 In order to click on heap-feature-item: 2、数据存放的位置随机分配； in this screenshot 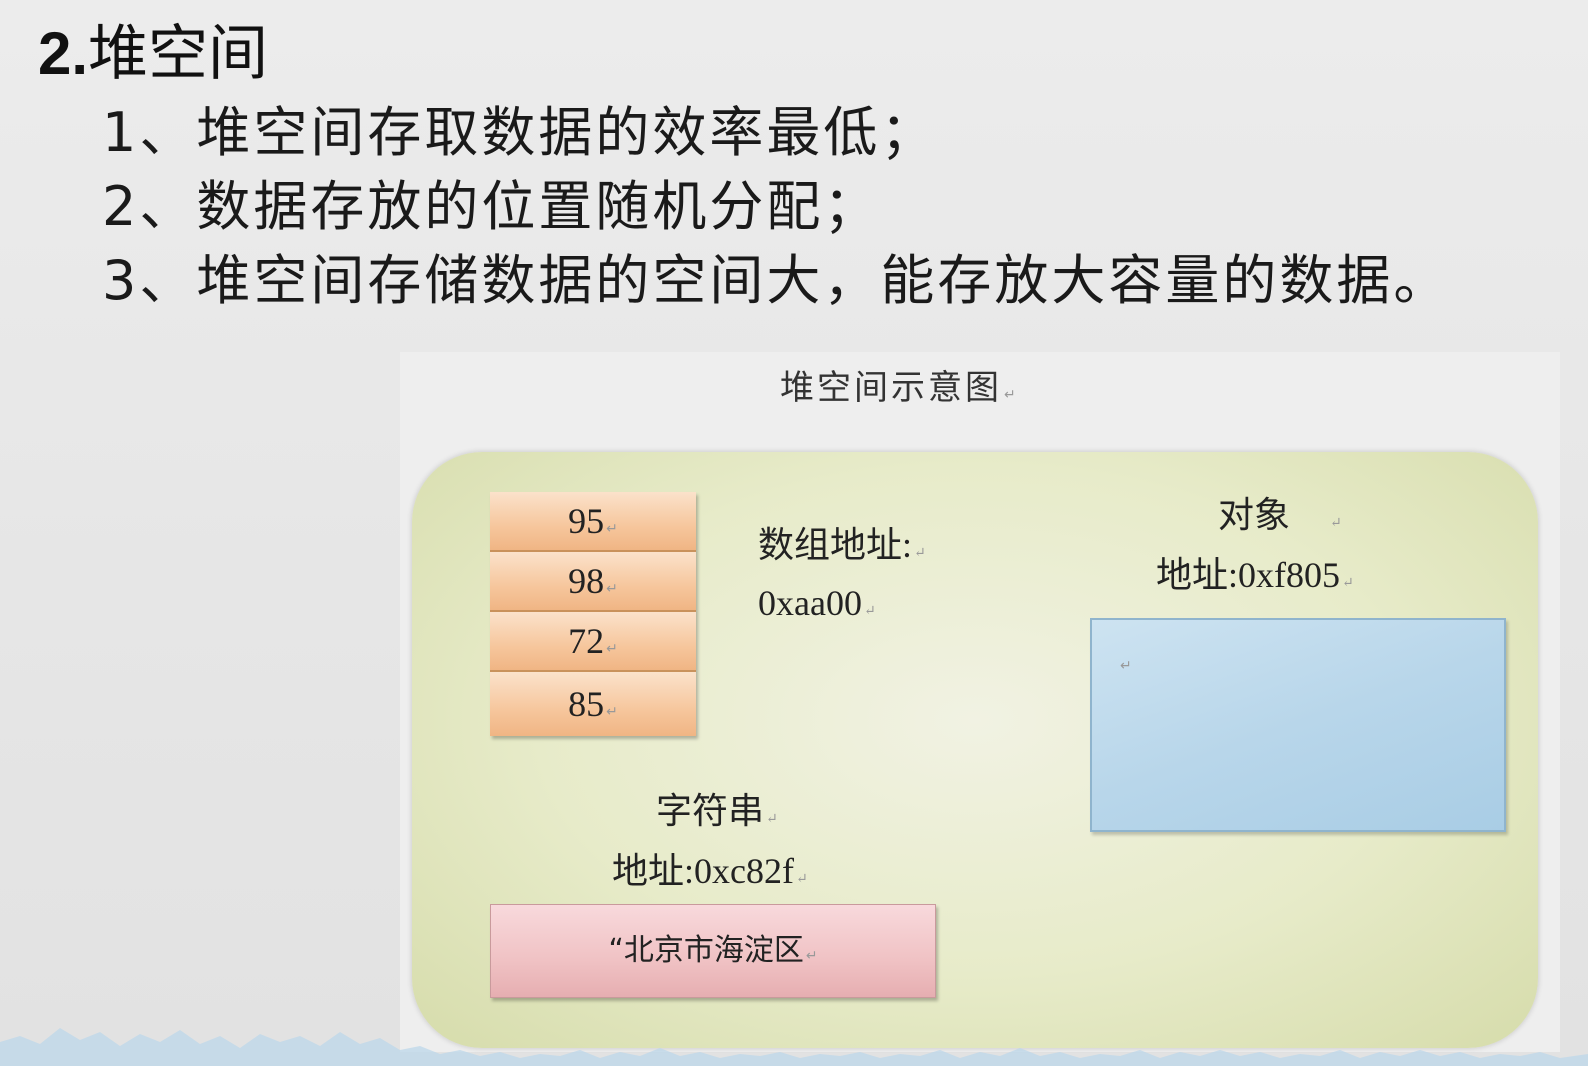, I will do `click(491, 206)`.